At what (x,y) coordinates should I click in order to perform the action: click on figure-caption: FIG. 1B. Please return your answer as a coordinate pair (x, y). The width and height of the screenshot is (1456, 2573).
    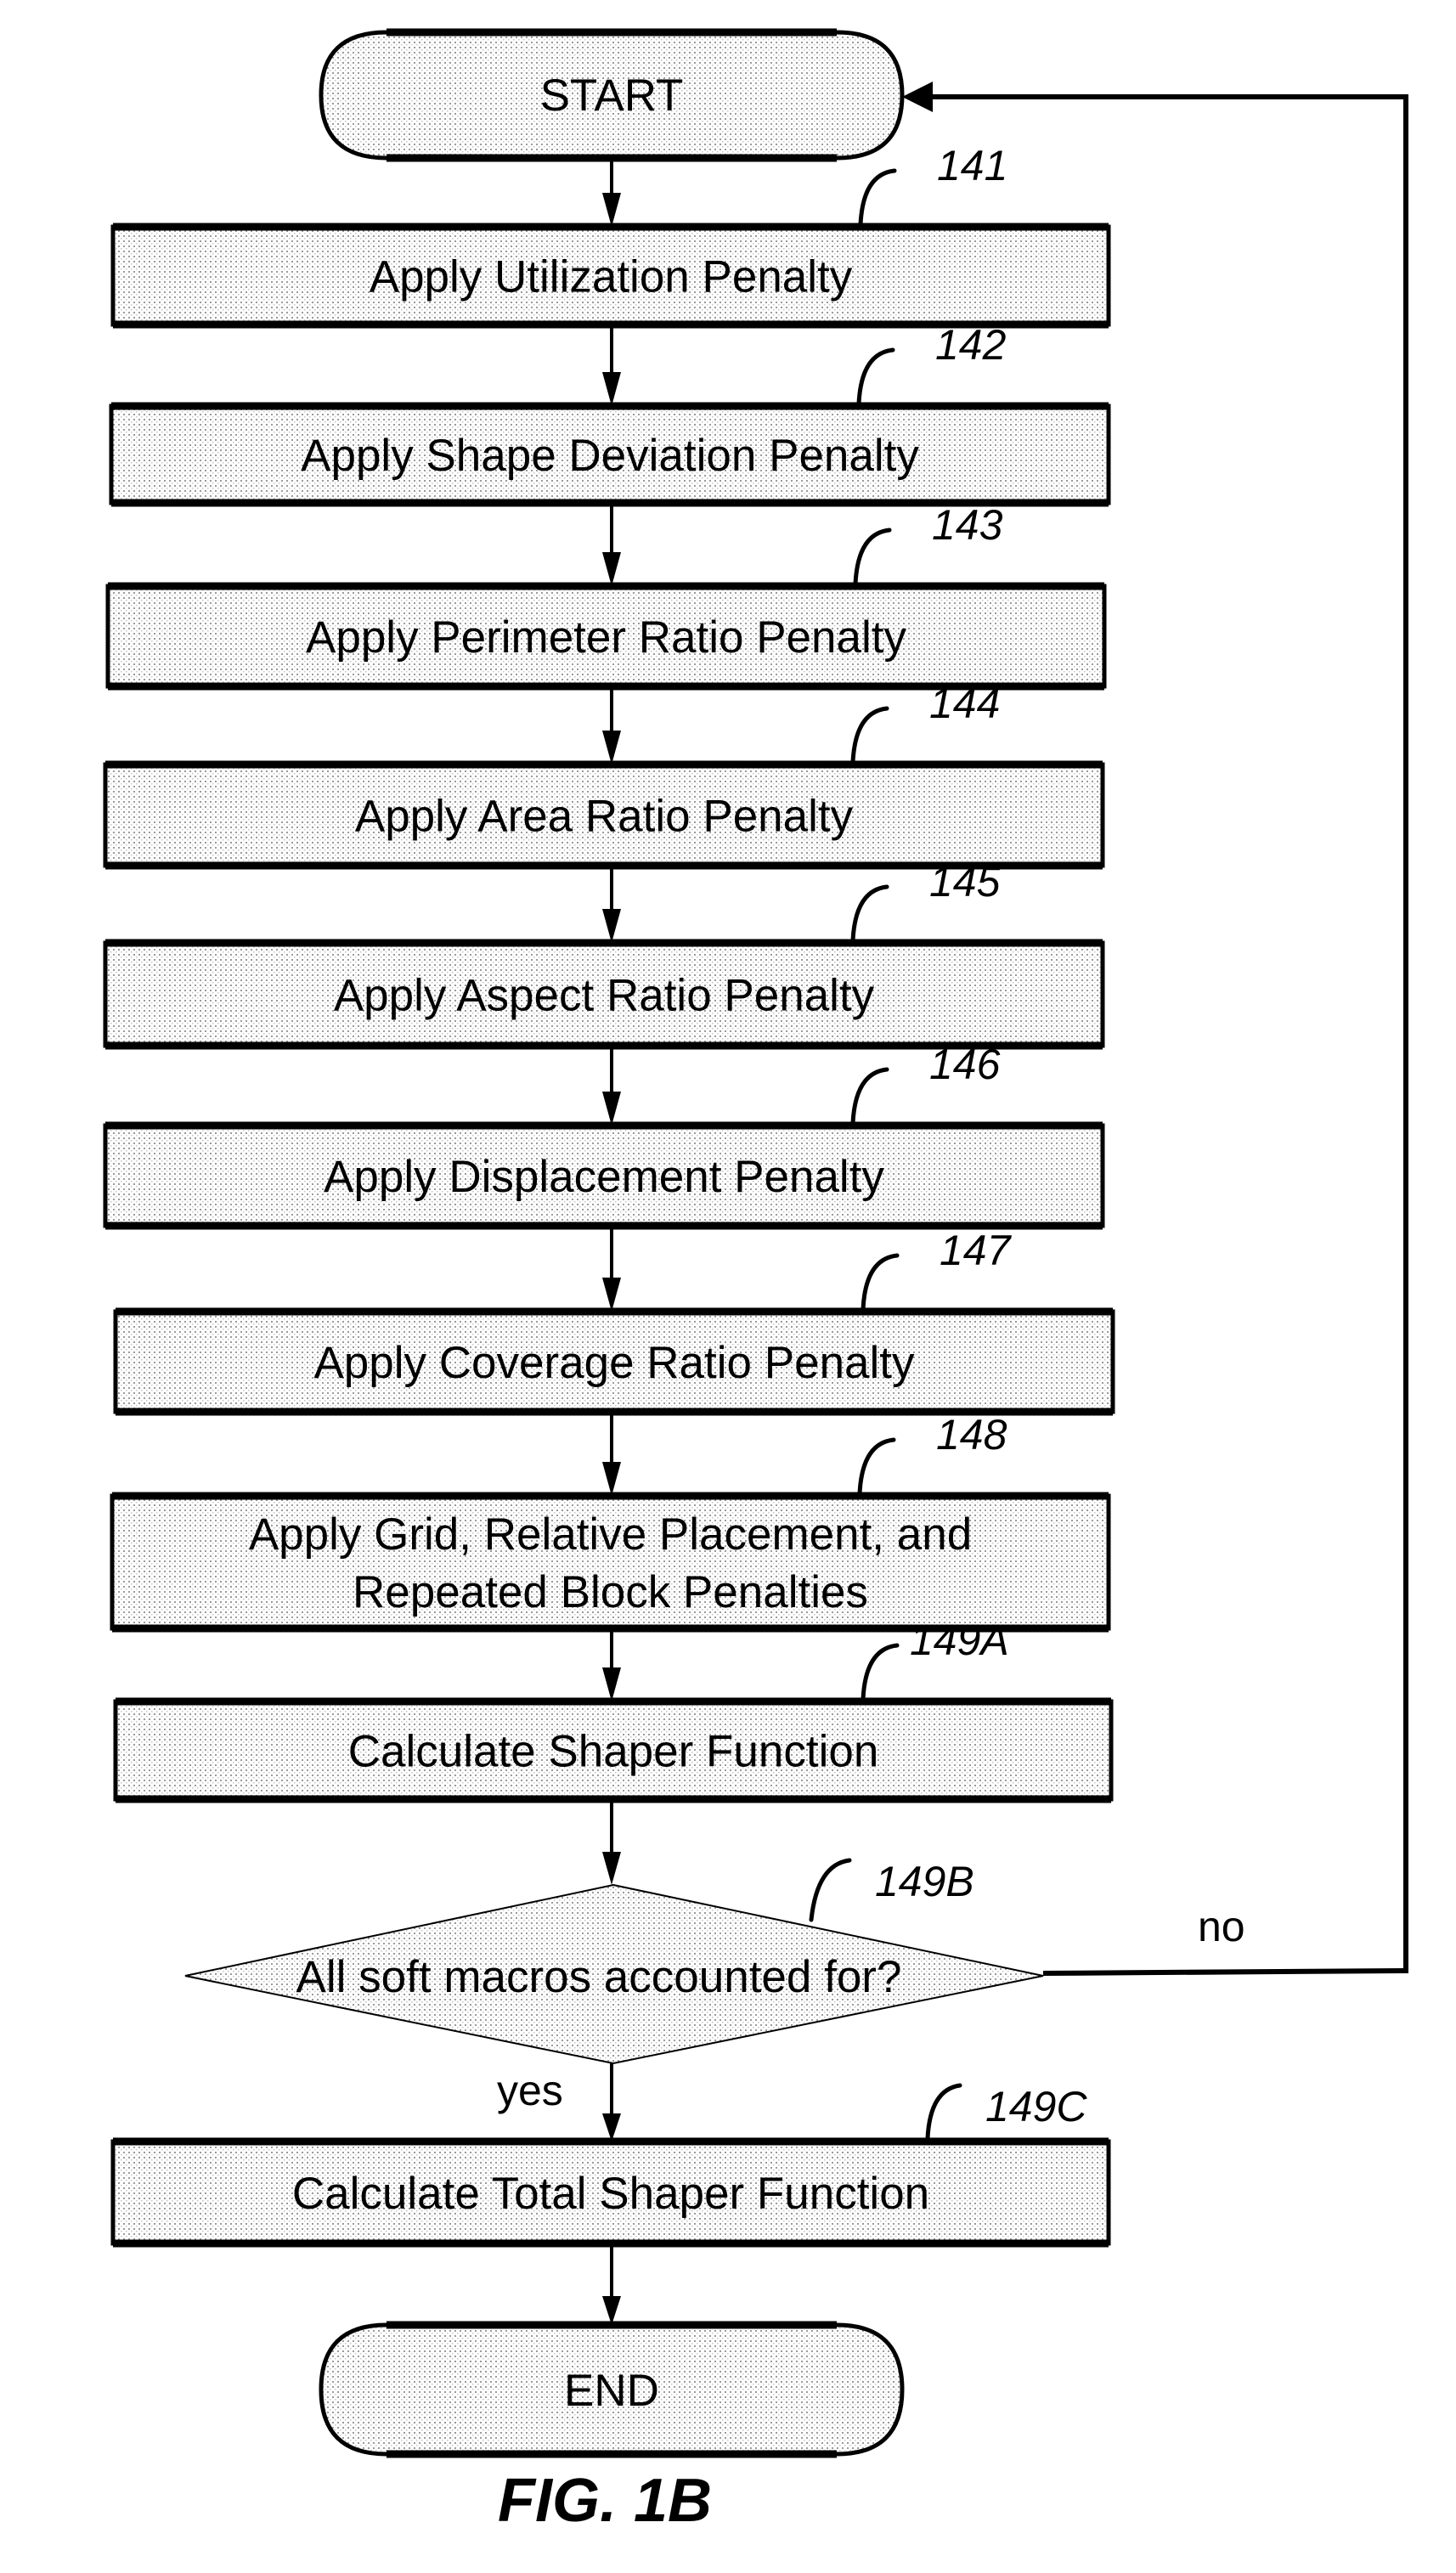
    Looking at the image, I should click on (605, 2501).